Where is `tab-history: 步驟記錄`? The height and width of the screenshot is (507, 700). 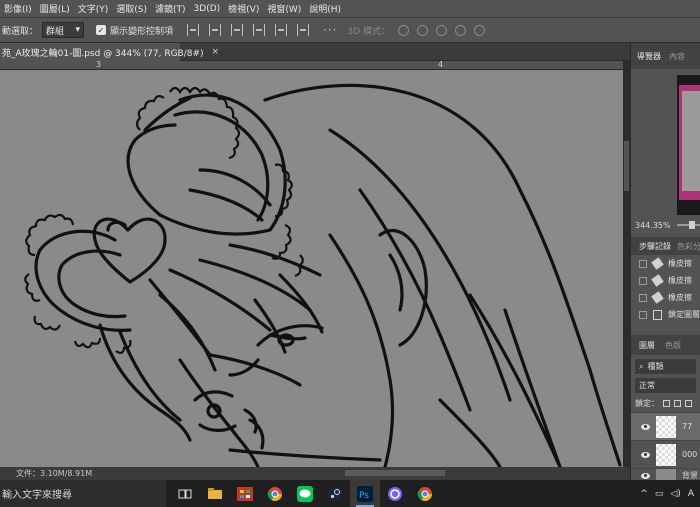
tab-history: 步驟記錄 is located at coordinates (655, 246).